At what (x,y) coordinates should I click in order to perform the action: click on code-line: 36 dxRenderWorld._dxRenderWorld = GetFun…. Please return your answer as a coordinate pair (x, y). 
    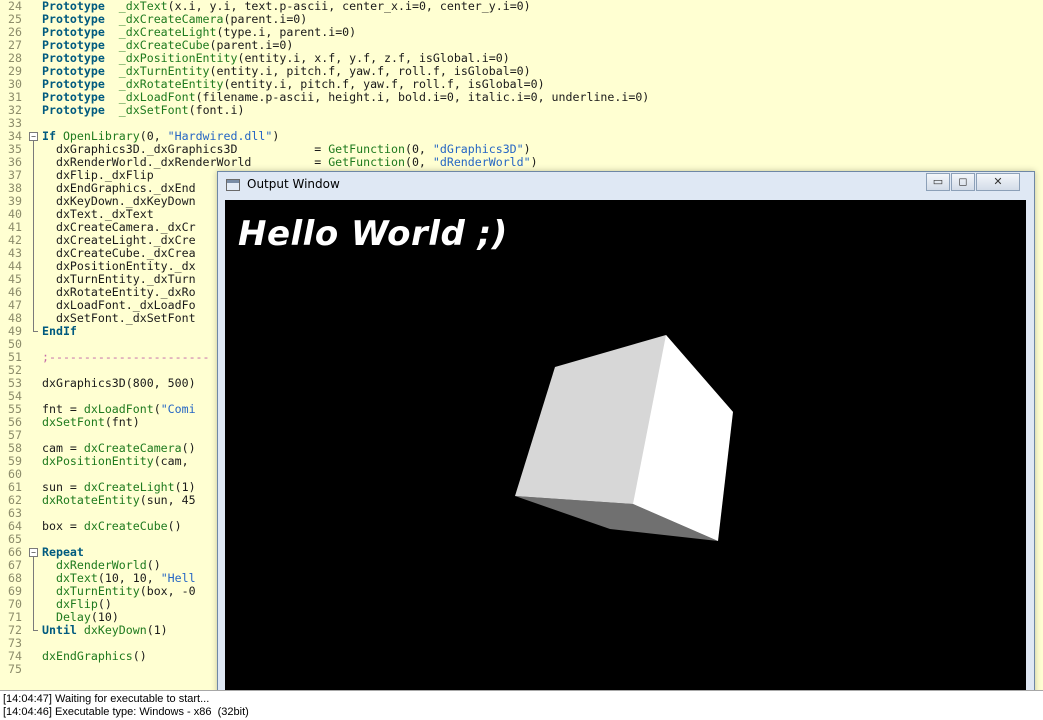
    Looking at the image, I should click on (521, 162).